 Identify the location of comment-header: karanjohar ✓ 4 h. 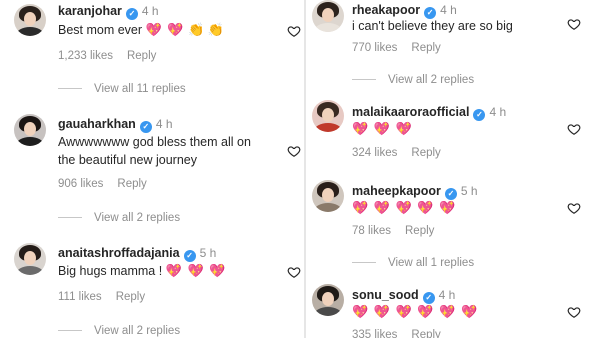
(108, 11).